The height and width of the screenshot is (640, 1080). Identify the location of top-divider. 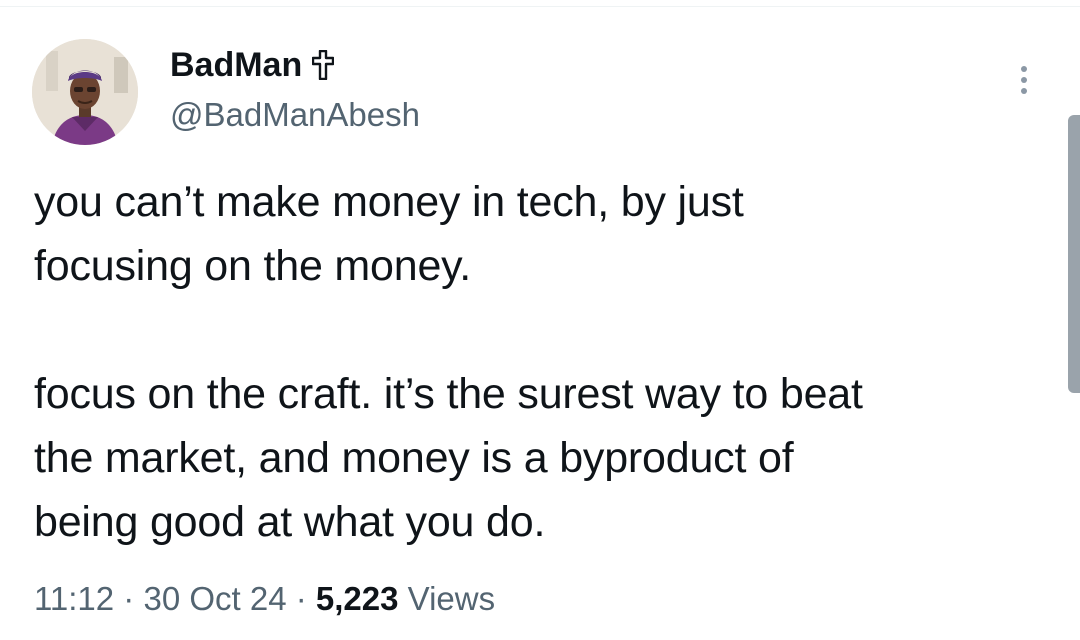
(540, 3).